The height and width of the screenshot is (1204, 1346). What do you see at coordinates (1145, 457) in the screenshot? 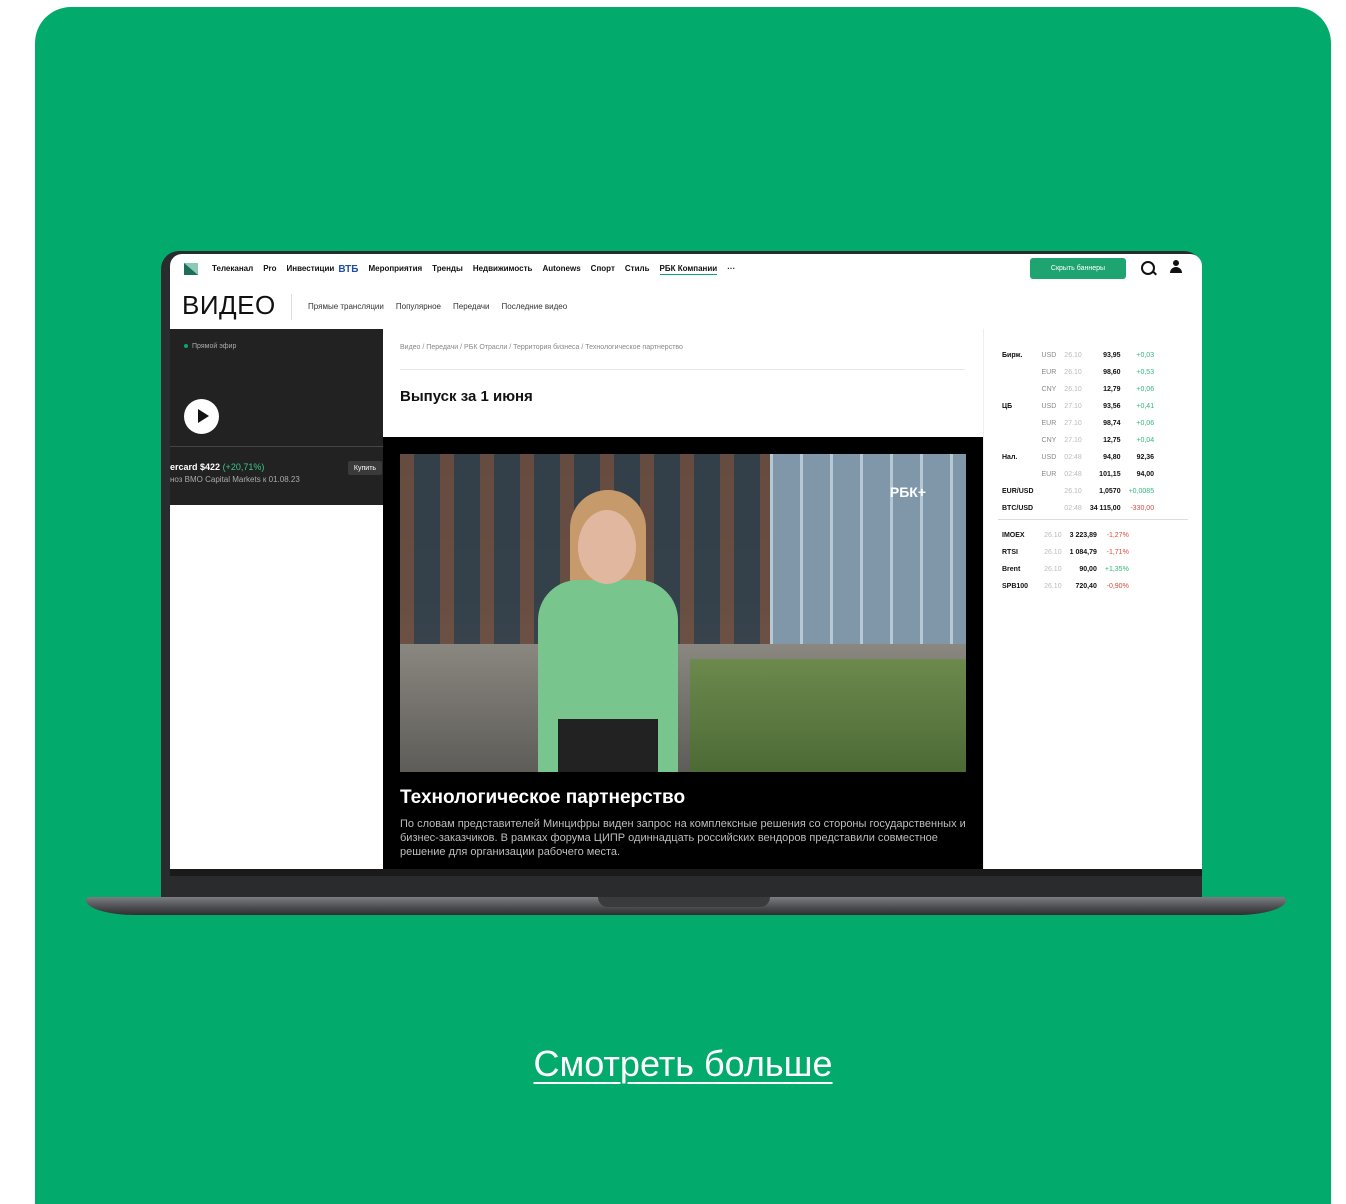
I see `quote-change: 92,36` at bounding box center [1145, 457].